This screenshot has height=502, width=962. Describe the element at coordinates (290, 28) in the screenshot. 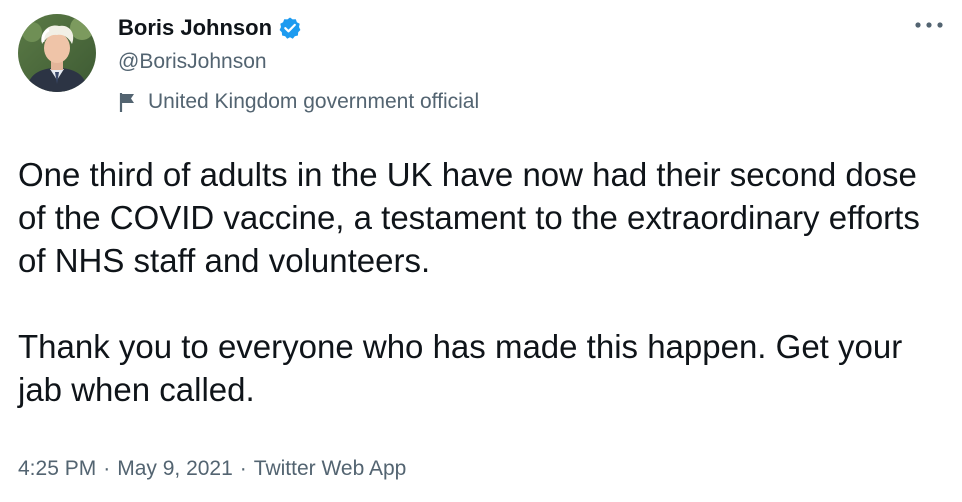

I see `verified-badge-icon` at that location.